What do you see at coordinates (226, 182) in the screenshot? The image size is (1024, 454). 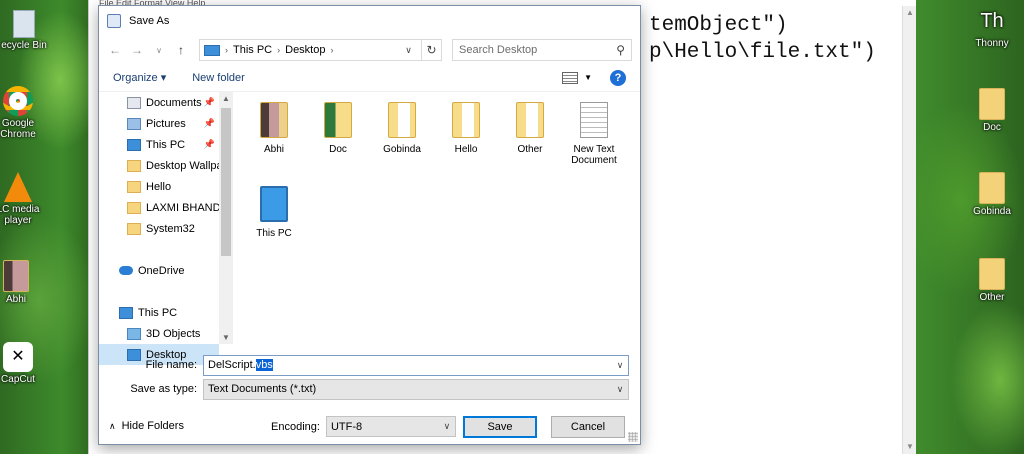 I see `scrollbar-thumb` at bounding box center [226, 182].